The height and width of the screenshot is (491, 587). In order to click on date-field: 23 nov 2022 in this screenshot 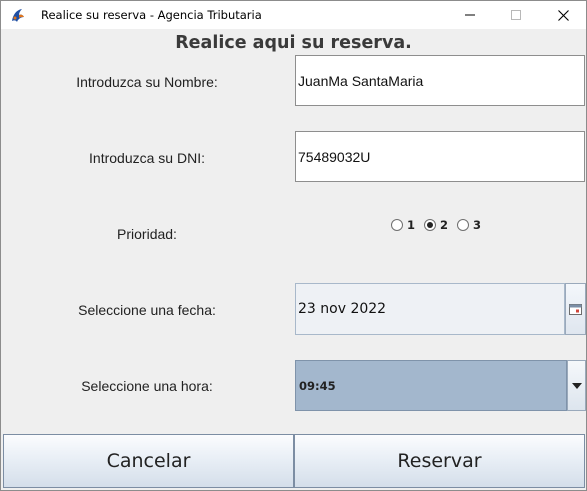, I will do `click(430, 309)`.